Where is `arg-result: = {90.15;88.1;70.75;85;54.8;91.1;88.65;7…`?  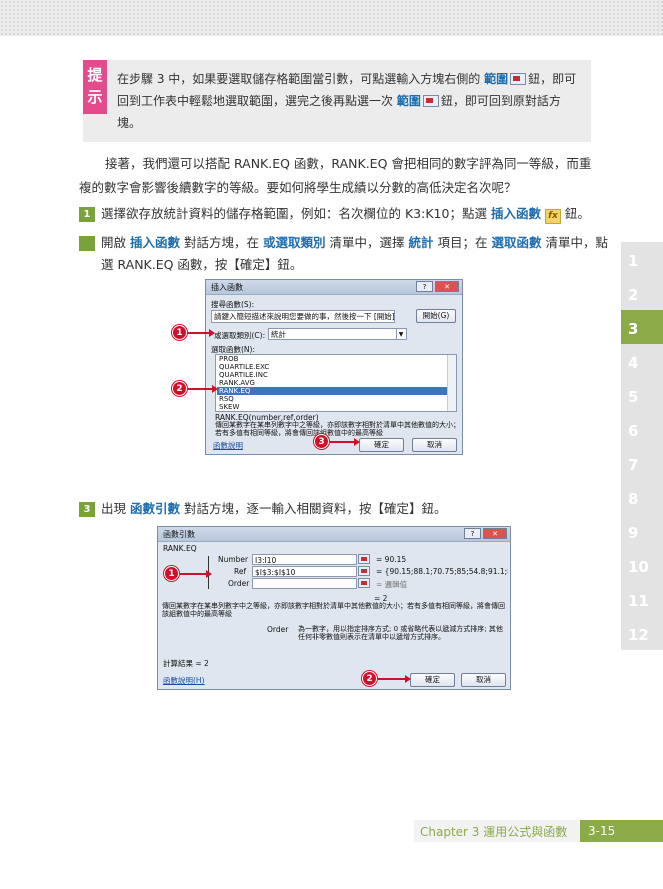
arg-result: = {90.15;88.1;70.75;85;54.8;91.1;88.65;7… is located at coordinates (442, 571).